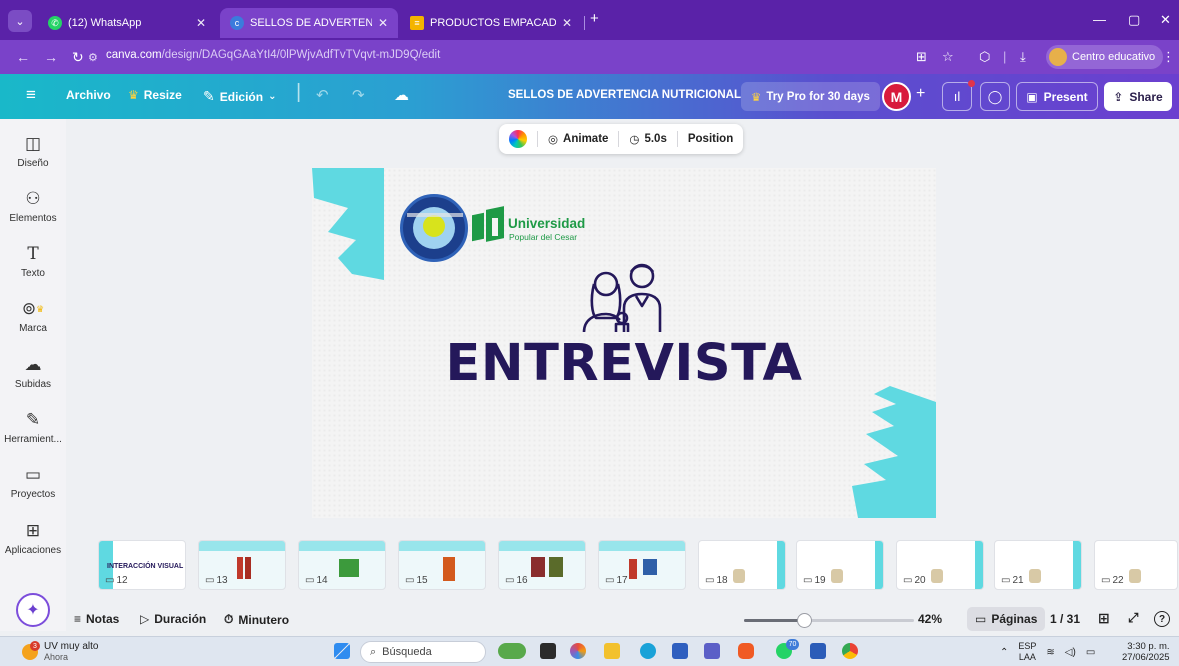 This screenshot has width=1179, height=666. I want to click on page-thumbnail: INTERACCIÓN VISUAL ▭ 12, so click(142, 565).